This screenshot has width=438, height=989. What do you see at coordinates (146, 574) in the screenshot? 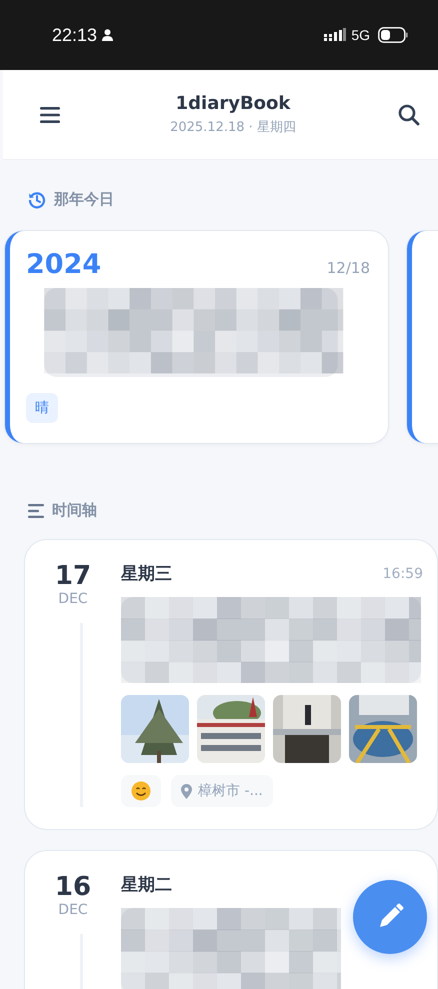
I see `entry-weekday: 星期三` at bounding box center [146, 574].